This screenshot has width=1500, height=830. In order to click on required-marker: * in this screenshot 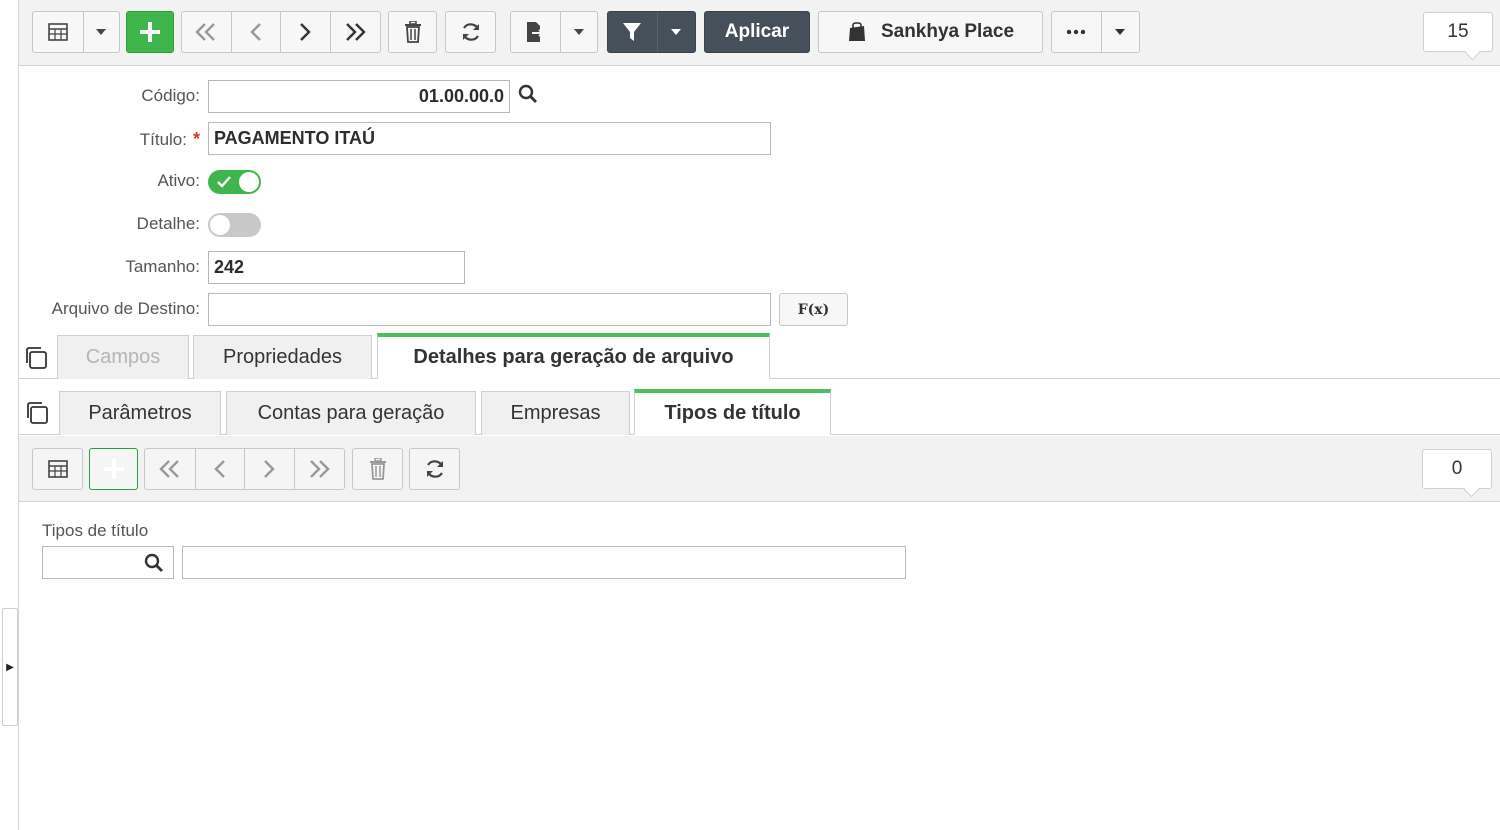, I will do `click(196, 139)`.